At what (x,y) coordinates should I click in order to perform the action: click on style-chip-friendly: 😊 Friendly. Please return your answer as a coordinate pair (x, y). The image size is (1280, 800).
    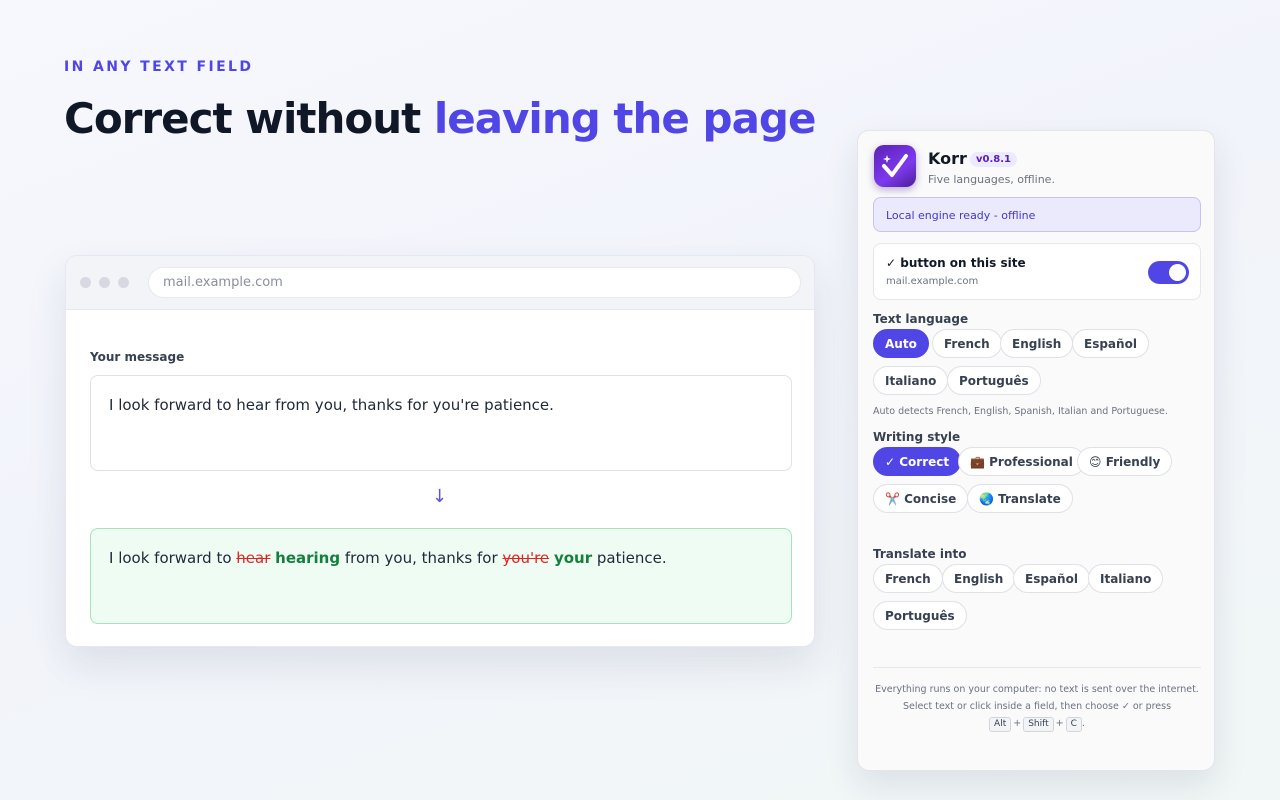
    Looking at the image, I should click on (1125, 461).